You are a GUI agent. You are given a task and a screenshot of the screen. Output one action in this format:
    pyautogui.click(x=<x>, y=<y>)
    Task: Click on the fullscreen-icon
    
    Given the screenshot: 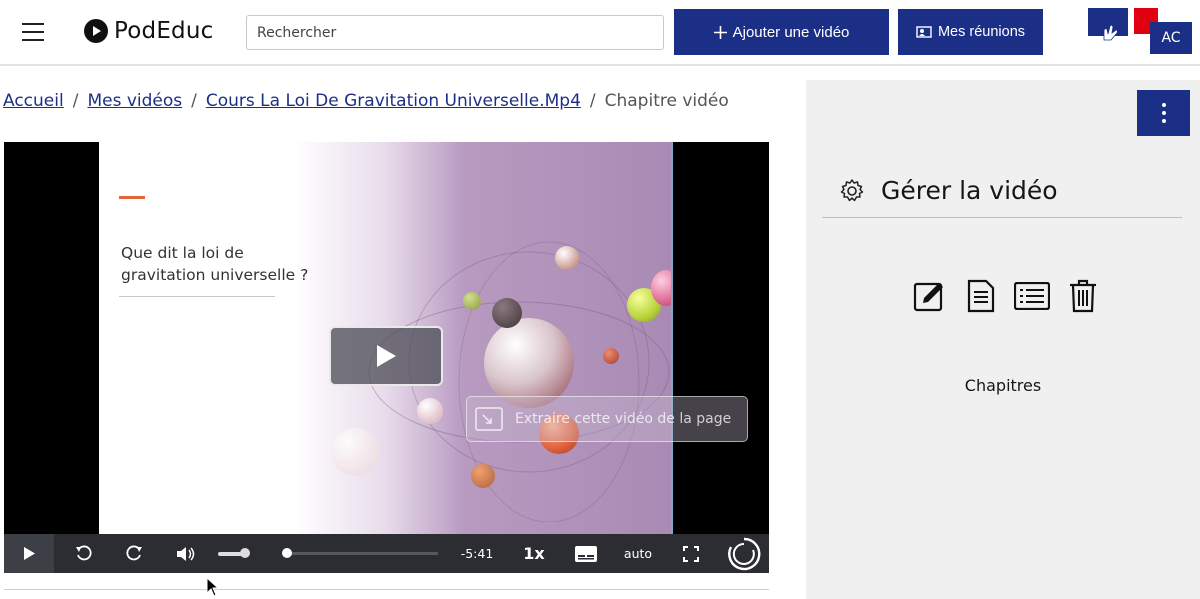 What is the action you would take?
    pyautogui.click(x=691, y=553)
    